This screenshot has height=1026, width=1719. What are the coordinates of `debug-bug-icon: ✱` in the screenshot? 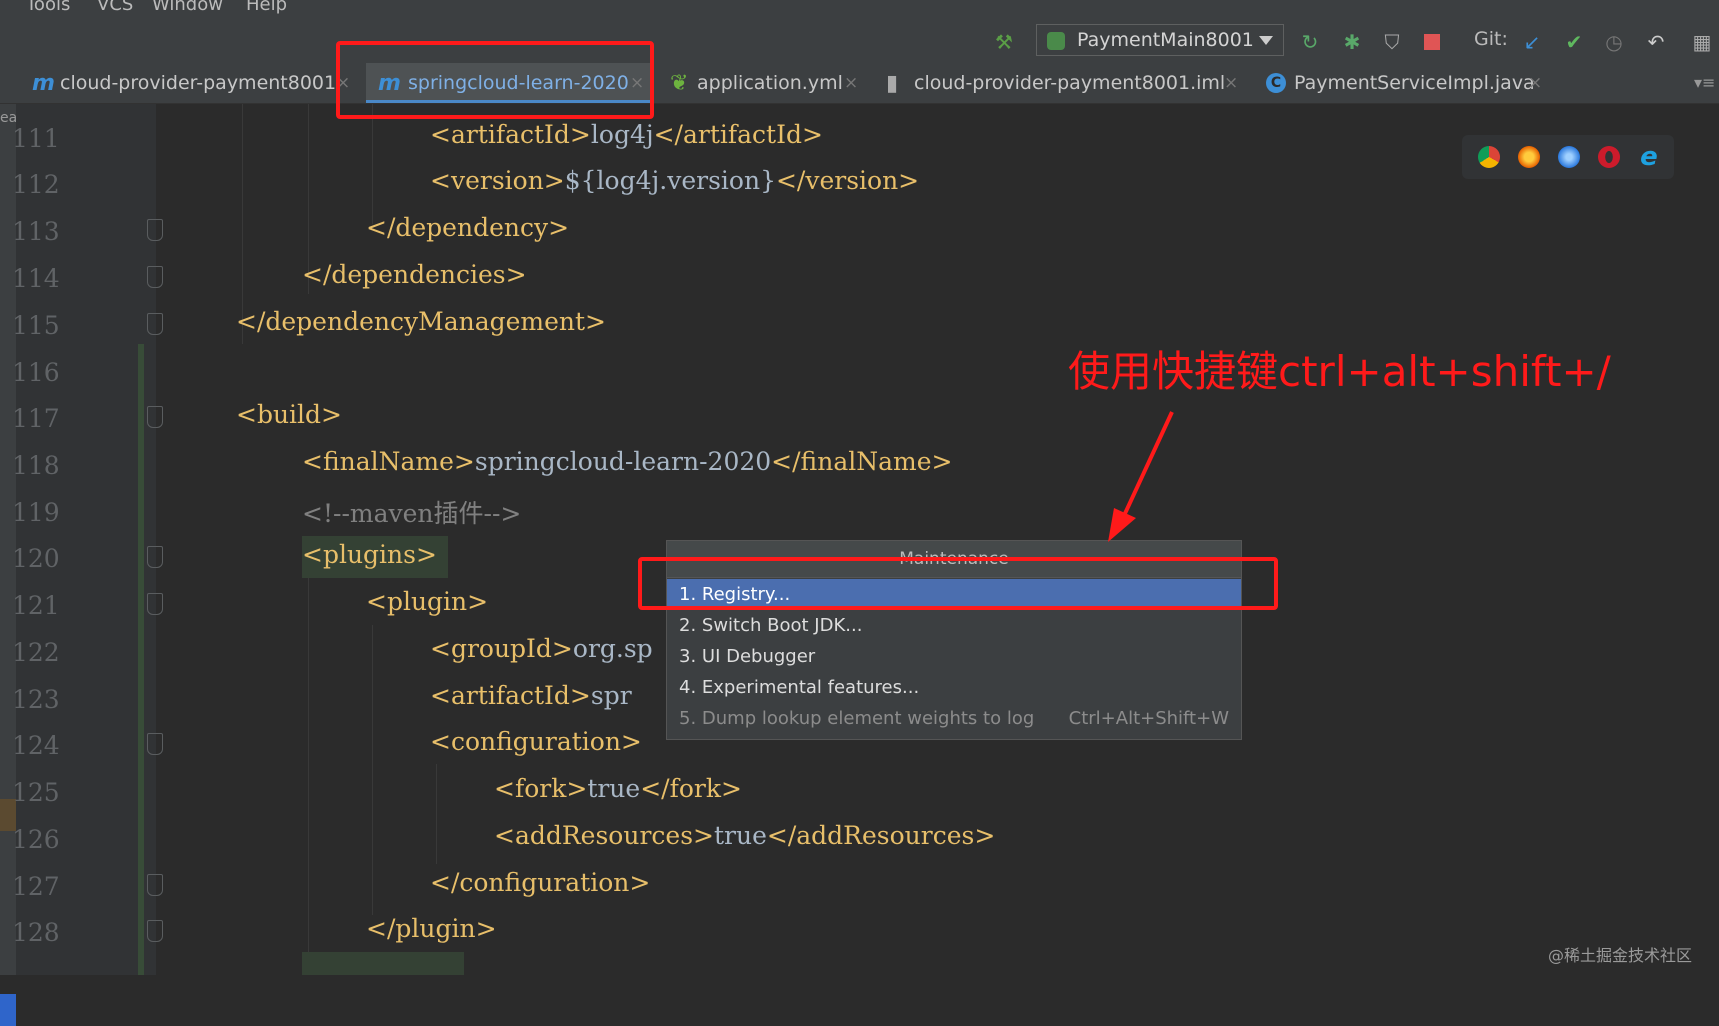 It's located at (1352, 42).